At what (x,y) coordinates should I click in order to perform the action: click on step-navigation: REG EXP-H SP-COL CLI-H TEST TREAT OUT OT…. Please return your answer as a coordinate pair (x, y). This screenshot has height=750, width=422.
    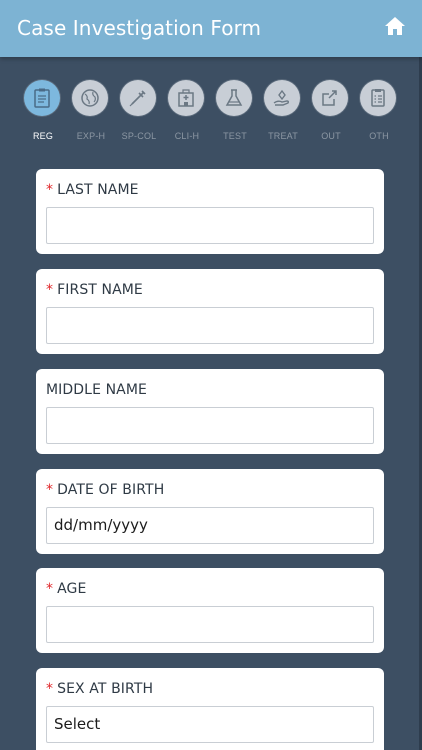
    Looking at the image, I should click on (211, 113).